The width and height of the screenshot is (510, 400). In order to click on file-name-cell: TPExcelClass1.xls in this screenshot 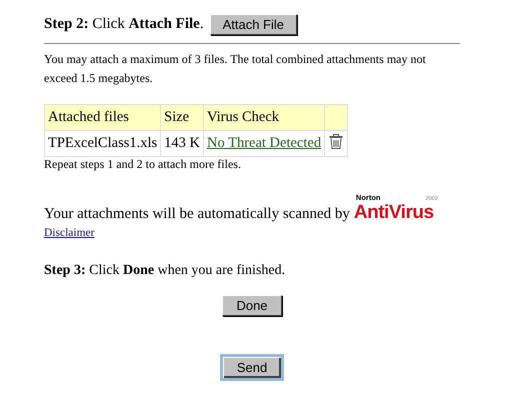, I will do `click(102, 143)`.